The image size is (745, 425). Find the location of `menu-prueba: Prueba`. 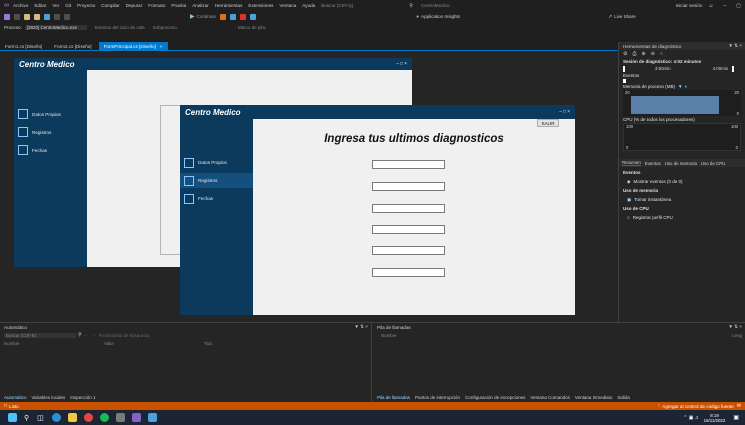

menu-prueba: Prueba is located at coordinates (178, 5).